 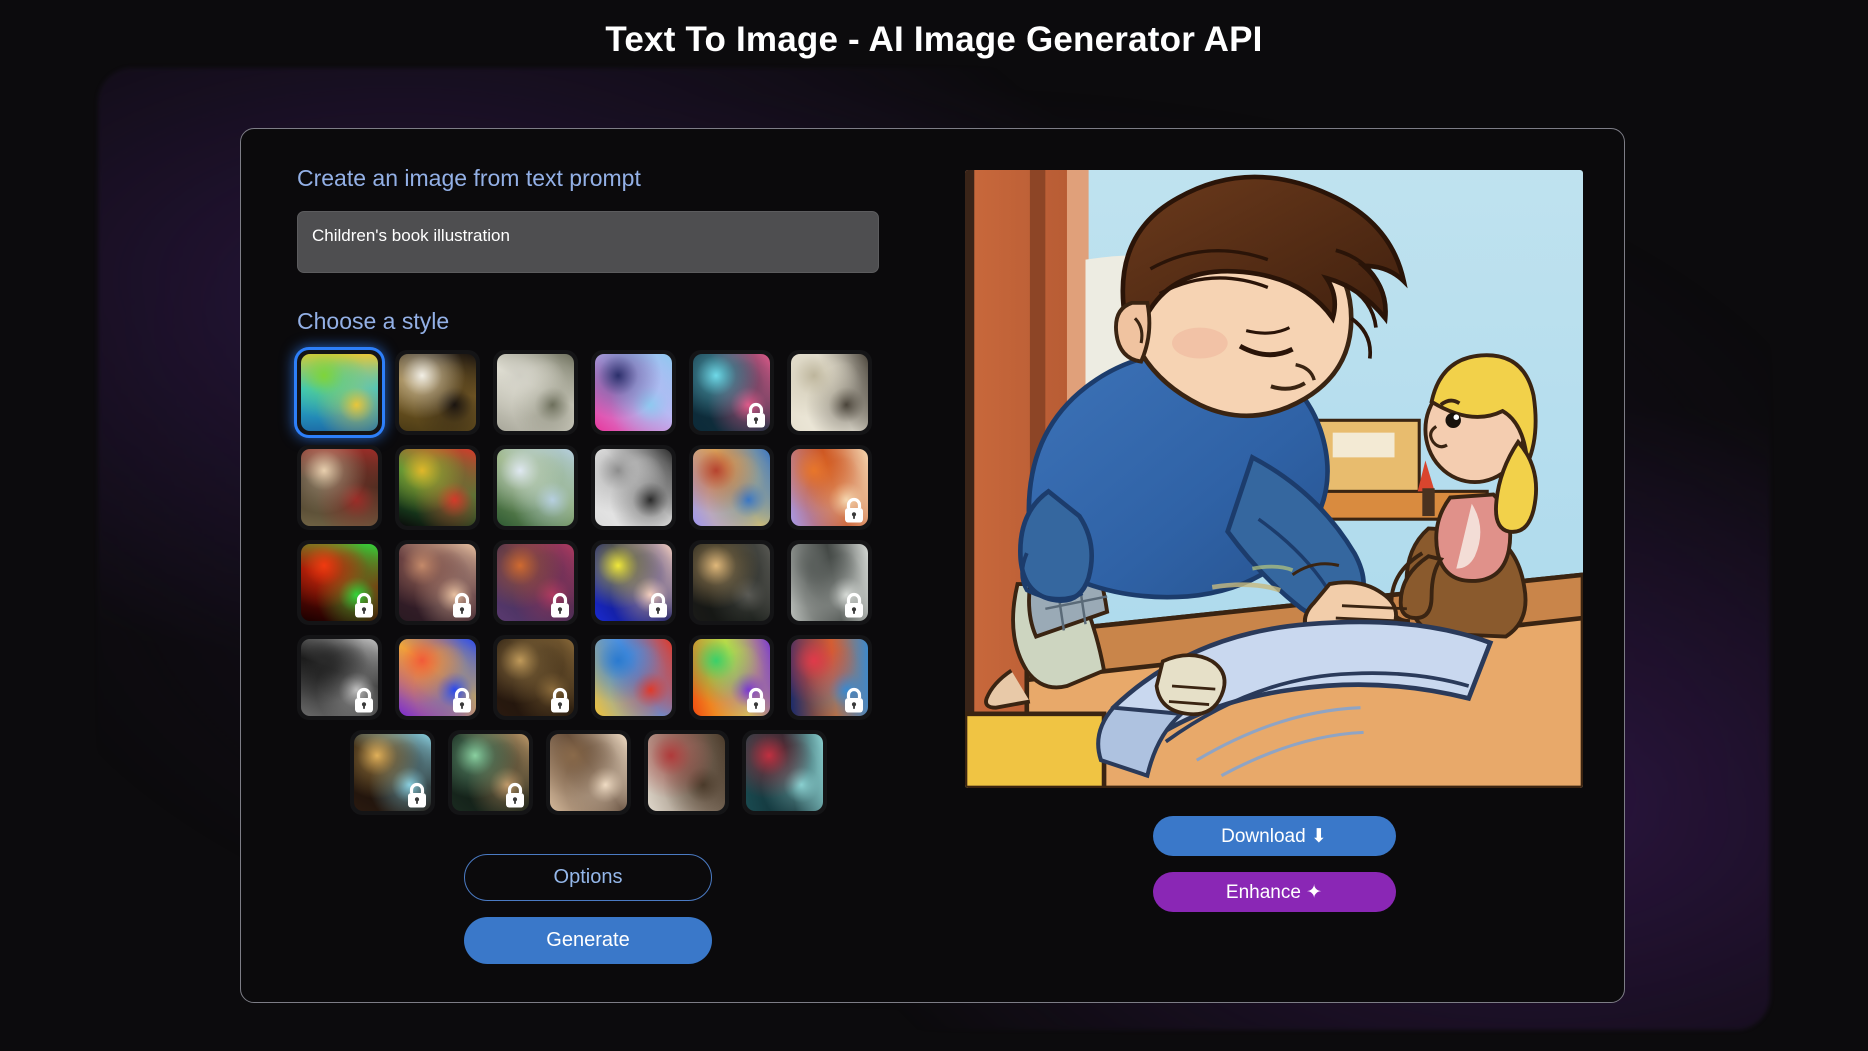 What do you see at coordinates (392, 773) in the screenshot?
I see `style-thumb-golden-fantasy-figure` at bounding box center [392, 773].